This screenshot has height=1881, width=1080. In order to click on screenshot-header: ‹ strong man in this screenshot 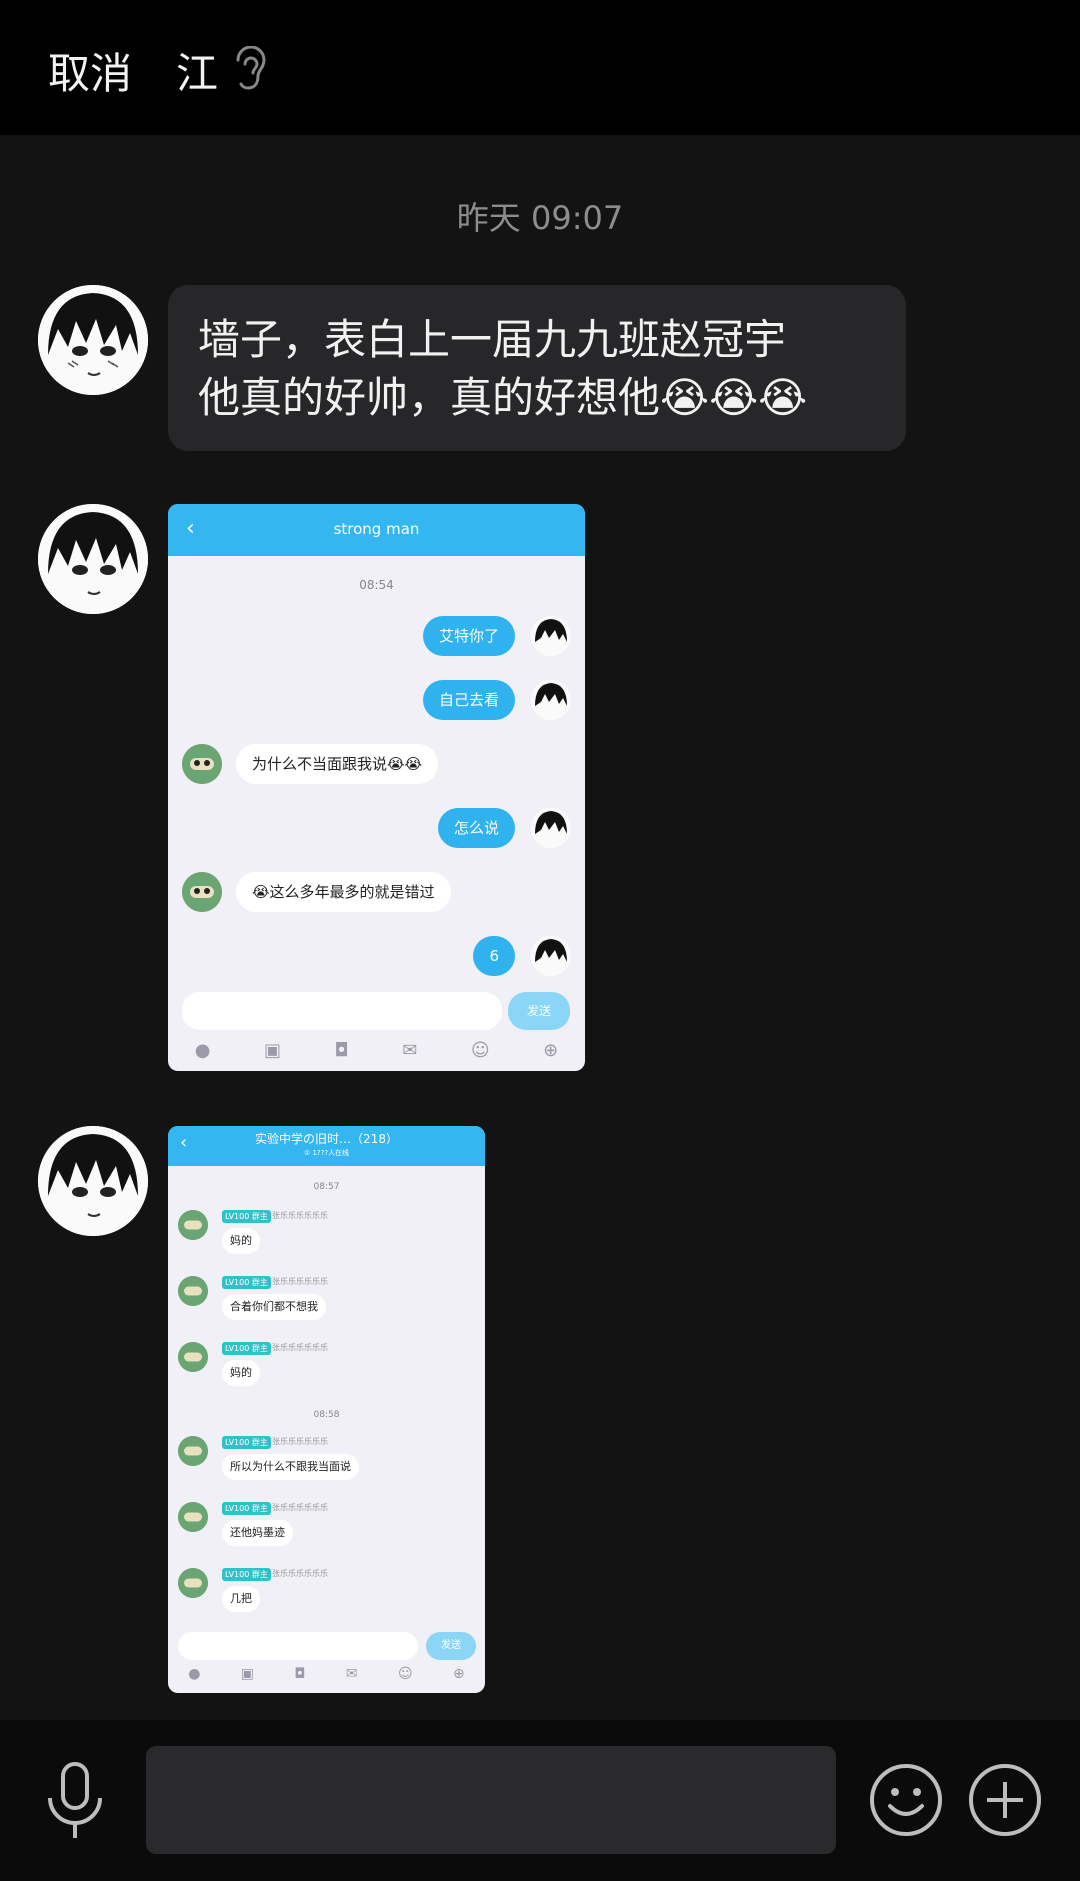, I will do `click(376, 530)`.